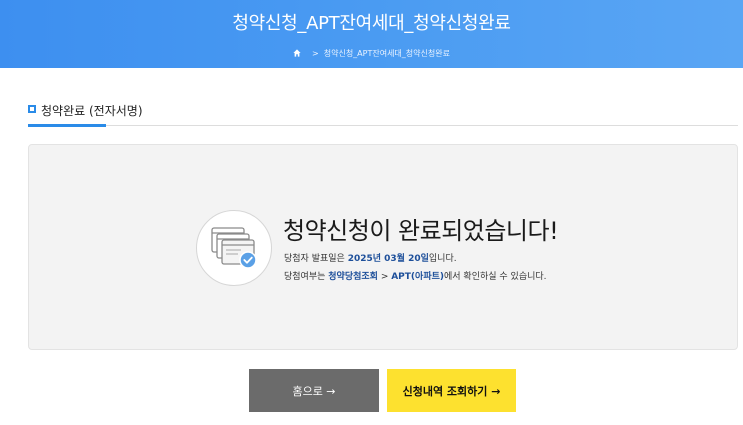  I want to click on section-divider-accent, so click(67, 125).